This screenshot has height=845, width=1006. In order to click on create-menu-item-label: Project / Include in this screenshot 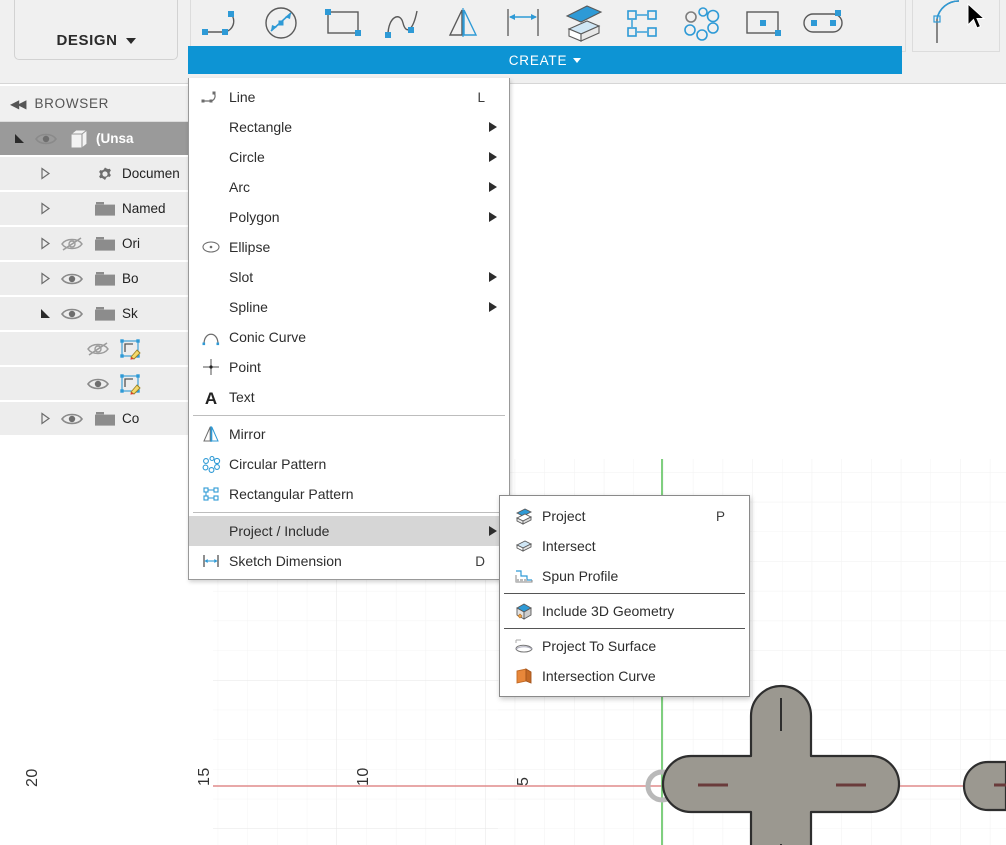, I will do `click(279, 531)`.